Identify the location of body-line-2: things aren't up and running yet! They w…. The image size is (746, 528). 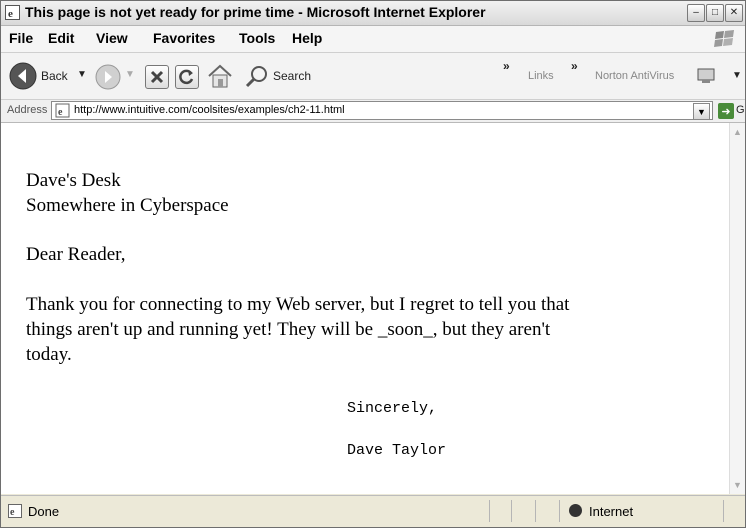
(288, 329).